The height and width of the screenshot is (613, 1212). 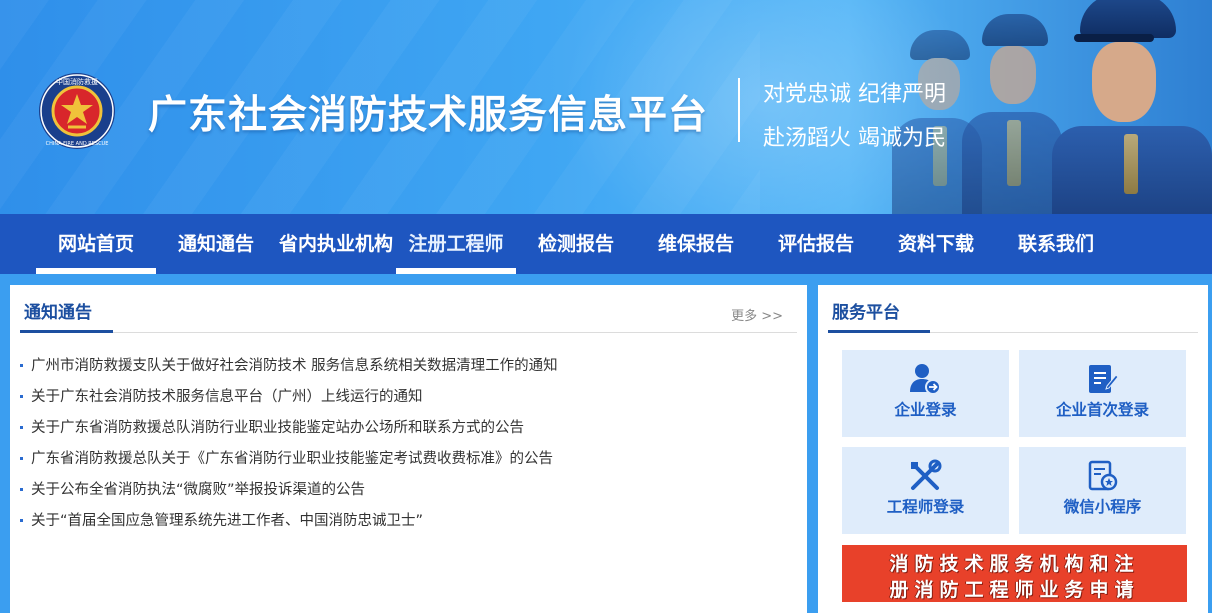 I want to click on tile-label: 企业首次登录, so click(x=1102, y=410).